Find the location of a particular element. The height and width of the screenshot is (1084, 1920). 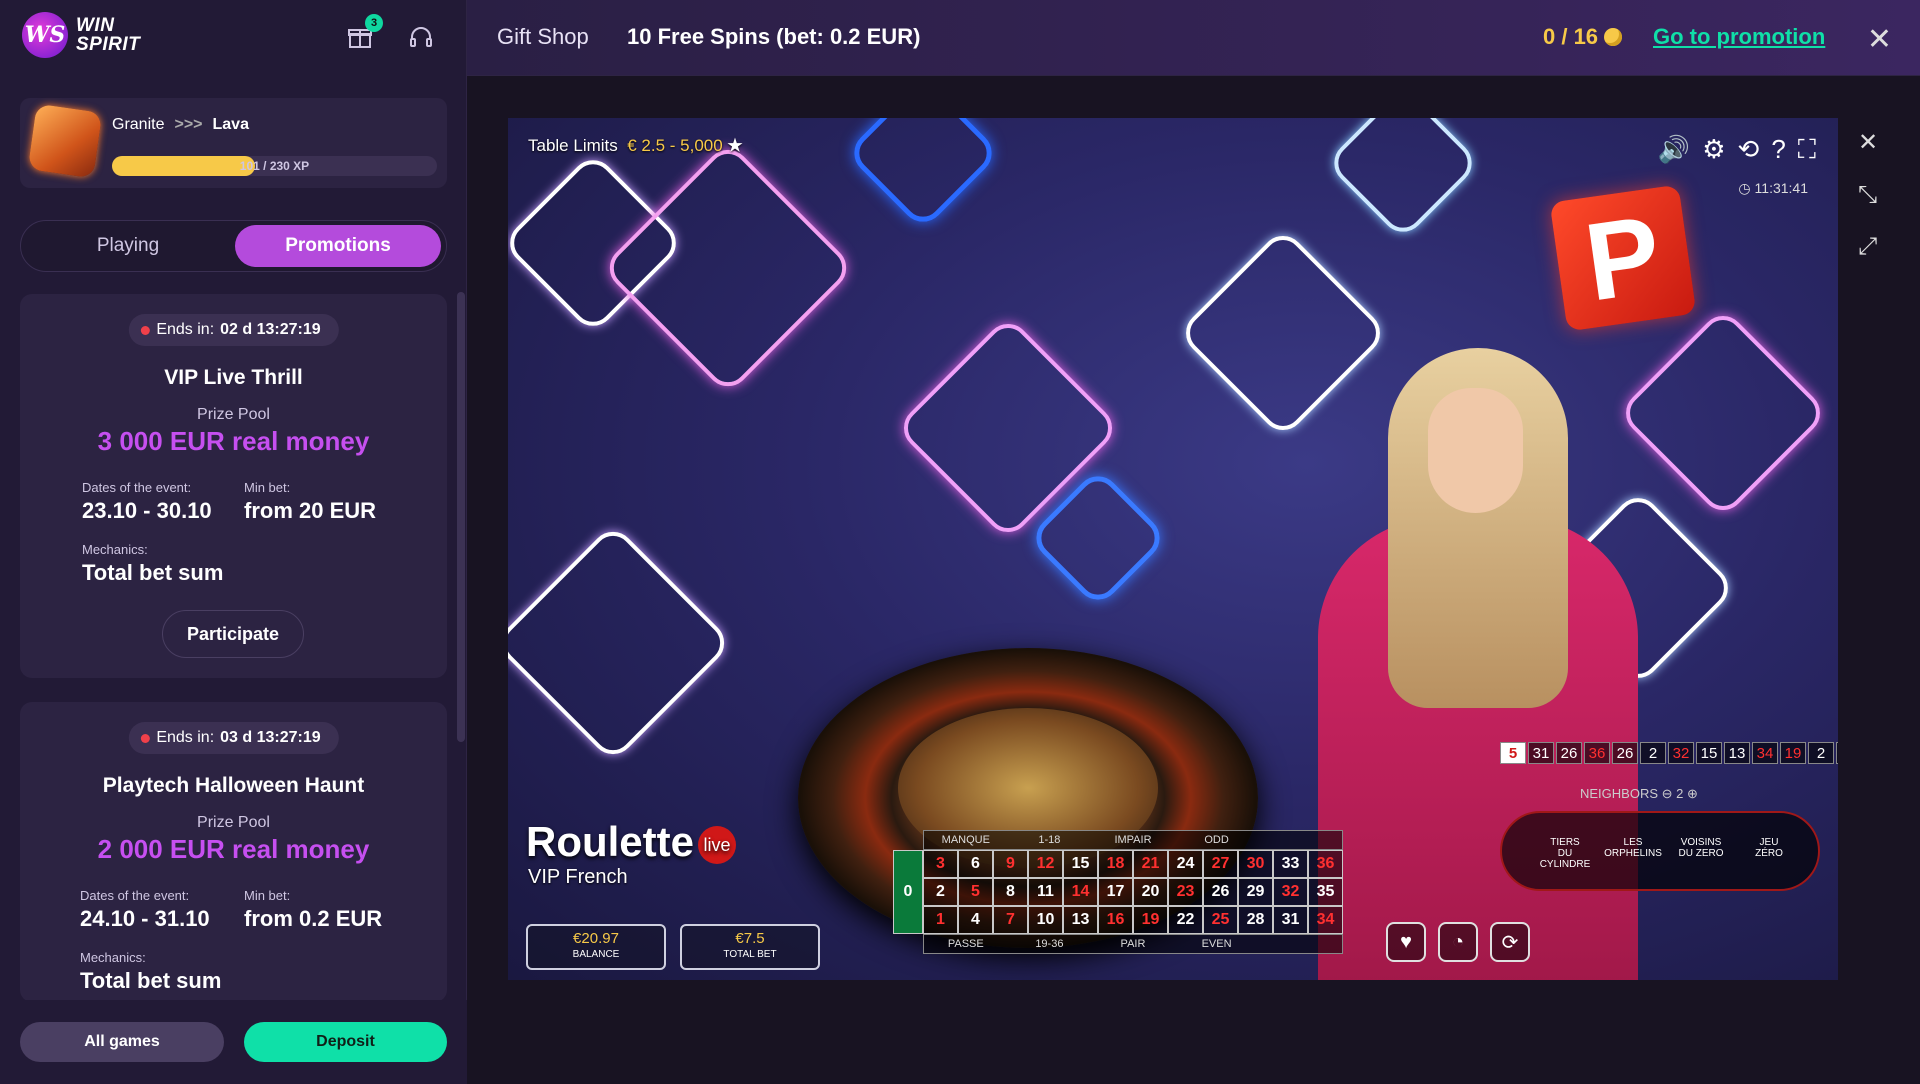

statistics-button: ◔ is located at coordinates (1458, 942).